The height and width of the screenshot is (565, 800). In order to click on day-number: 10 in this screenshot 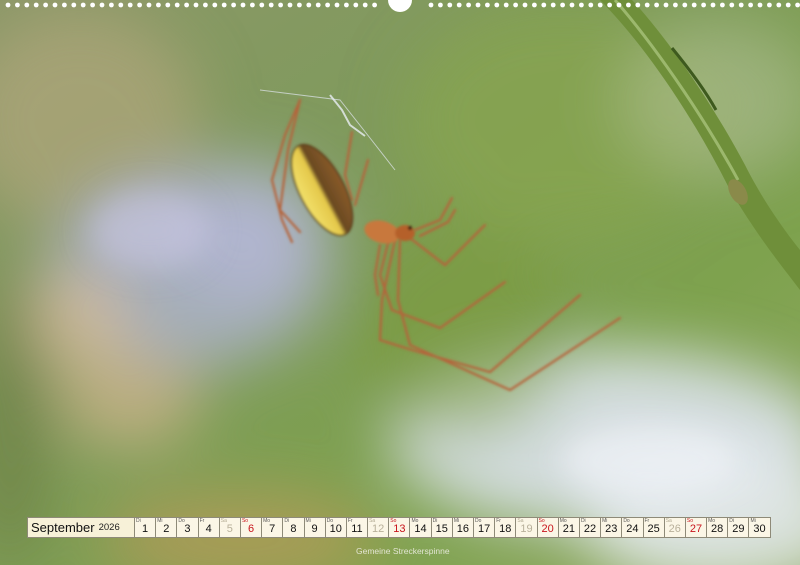, I will do `click(335, 529)`.